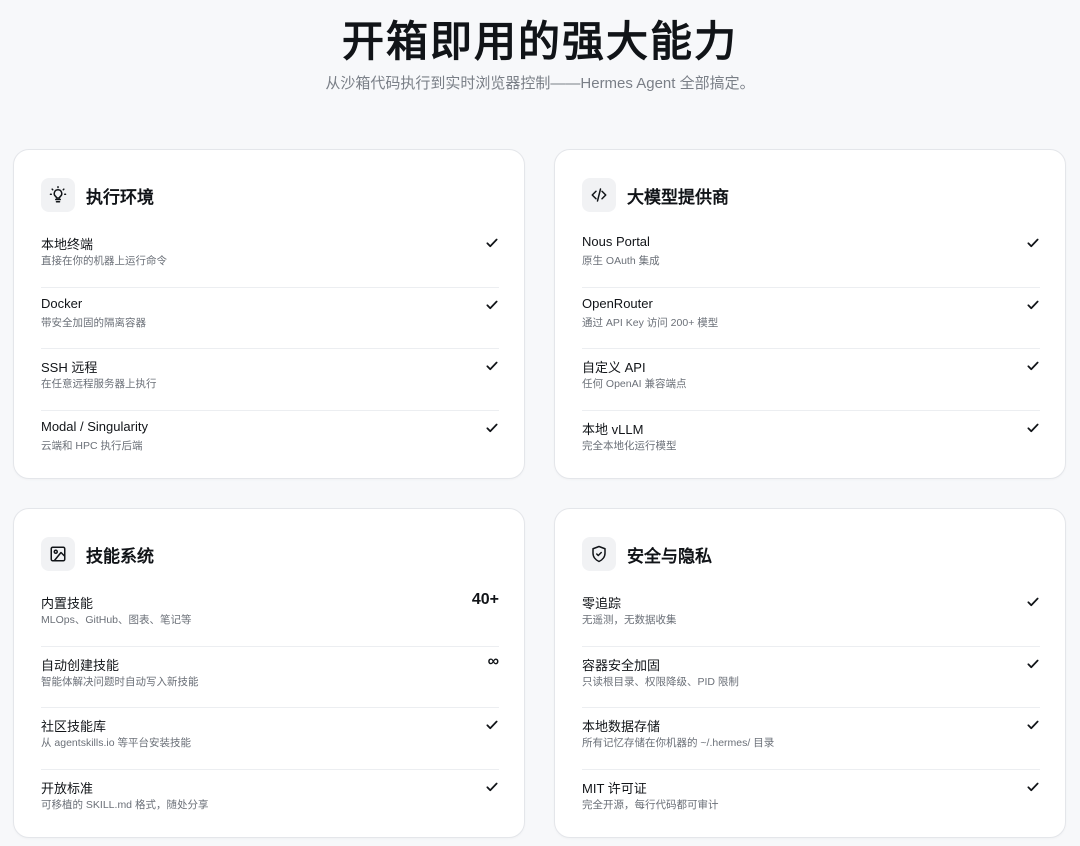  What do you see at coordinates (270, 257) in the screenshot?
I see `feature-row: 本地终端直接在你的机器上运行命令` at bounding box center [270, 257].